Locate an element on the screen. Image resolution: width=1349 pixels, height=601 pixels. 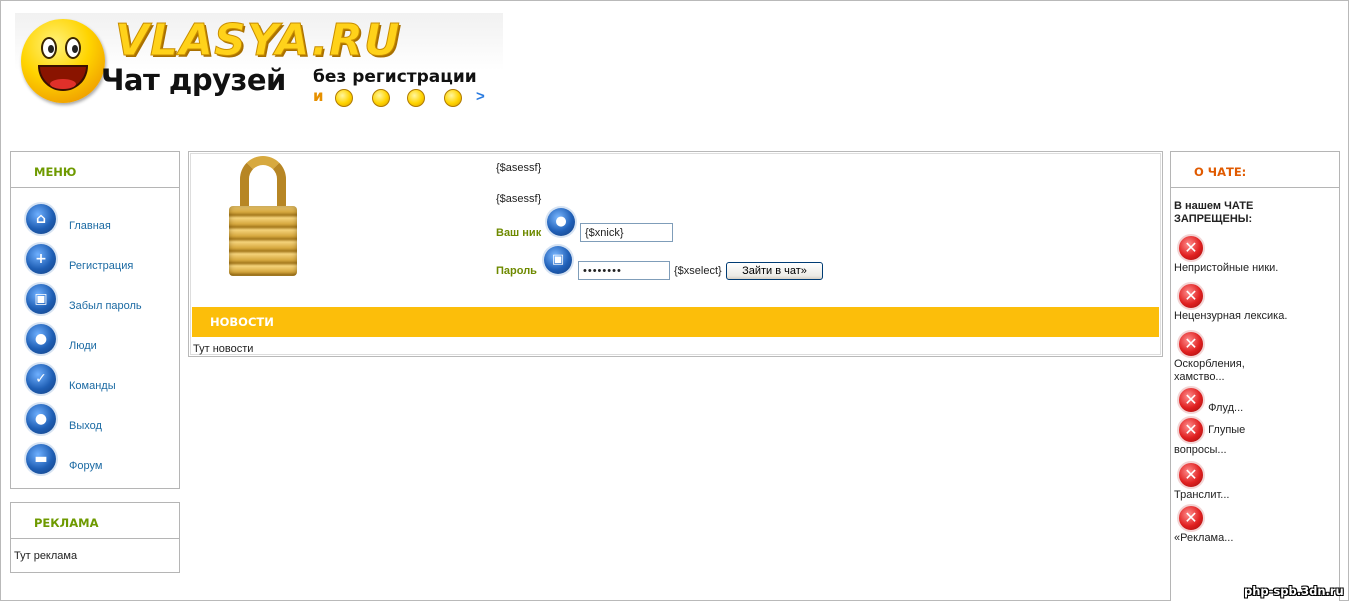
rule-text: Нецензурная лексика. is located at coordinates (1231, 316).